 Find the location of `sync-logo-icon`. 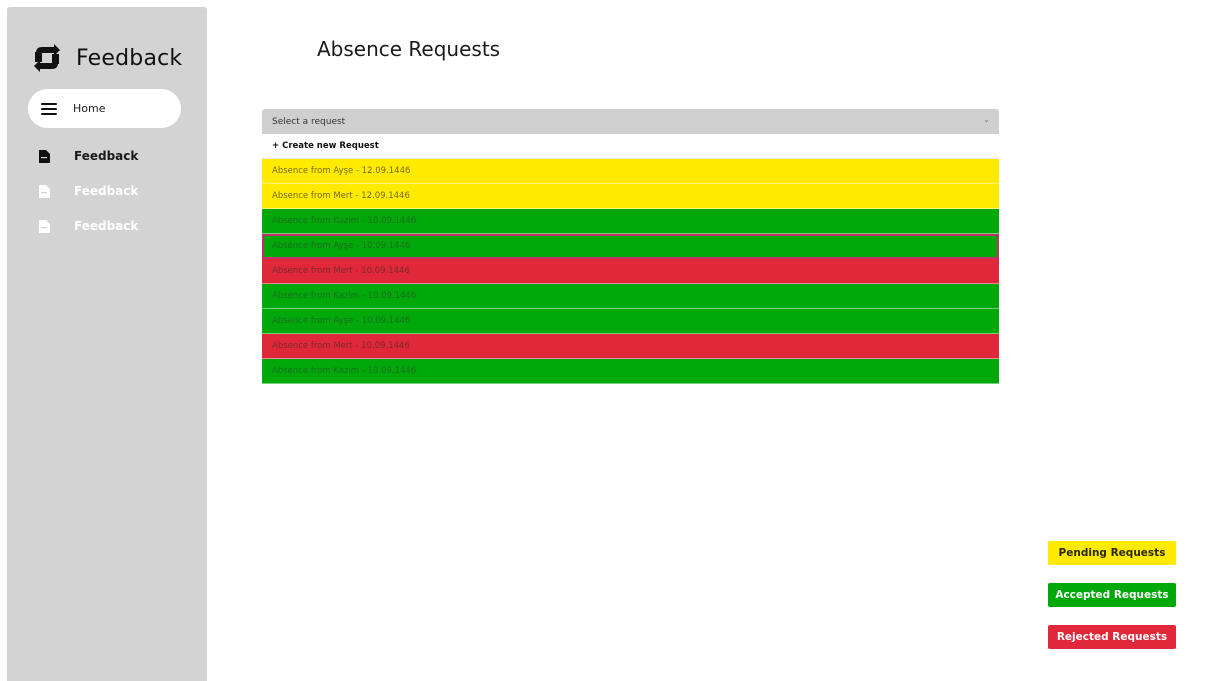

sync-logo-icon is located at coordinates (47, 58).